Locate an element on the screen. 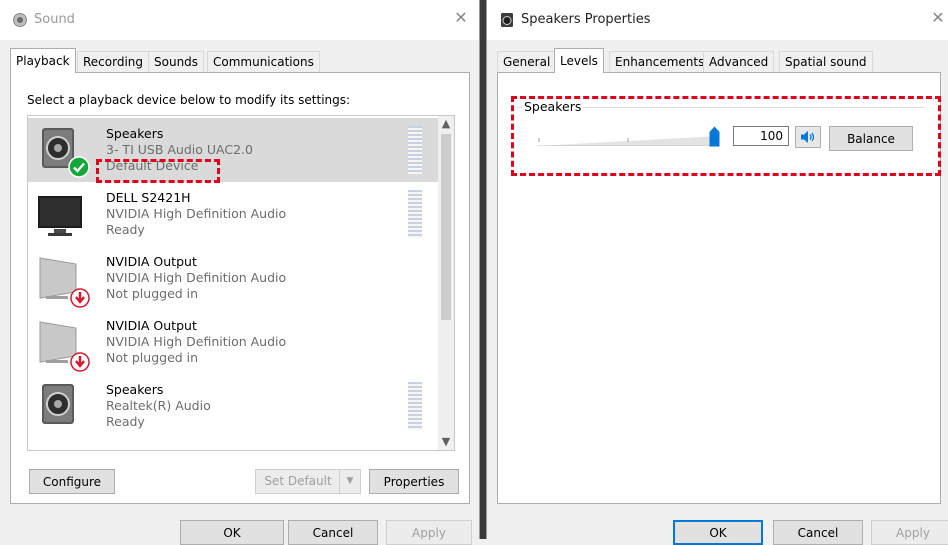 This screenshot has height=545, width=948. tab-levels: Levels is located at coordinates (579, 60).